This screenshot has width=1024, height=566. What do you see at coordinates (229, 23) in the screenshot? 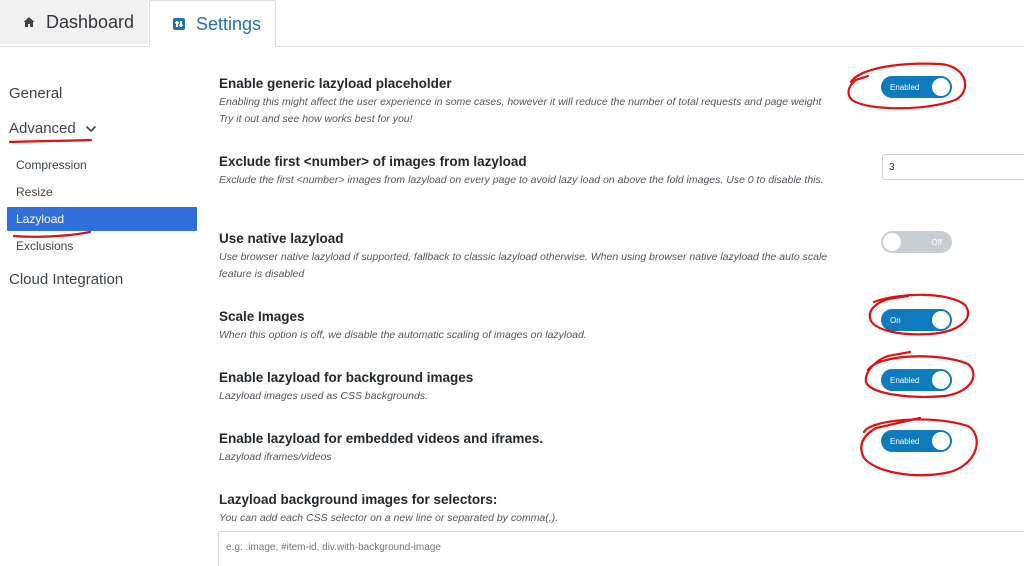
I see `tab-settings-label: Settings` at bounding box center [229, 23].